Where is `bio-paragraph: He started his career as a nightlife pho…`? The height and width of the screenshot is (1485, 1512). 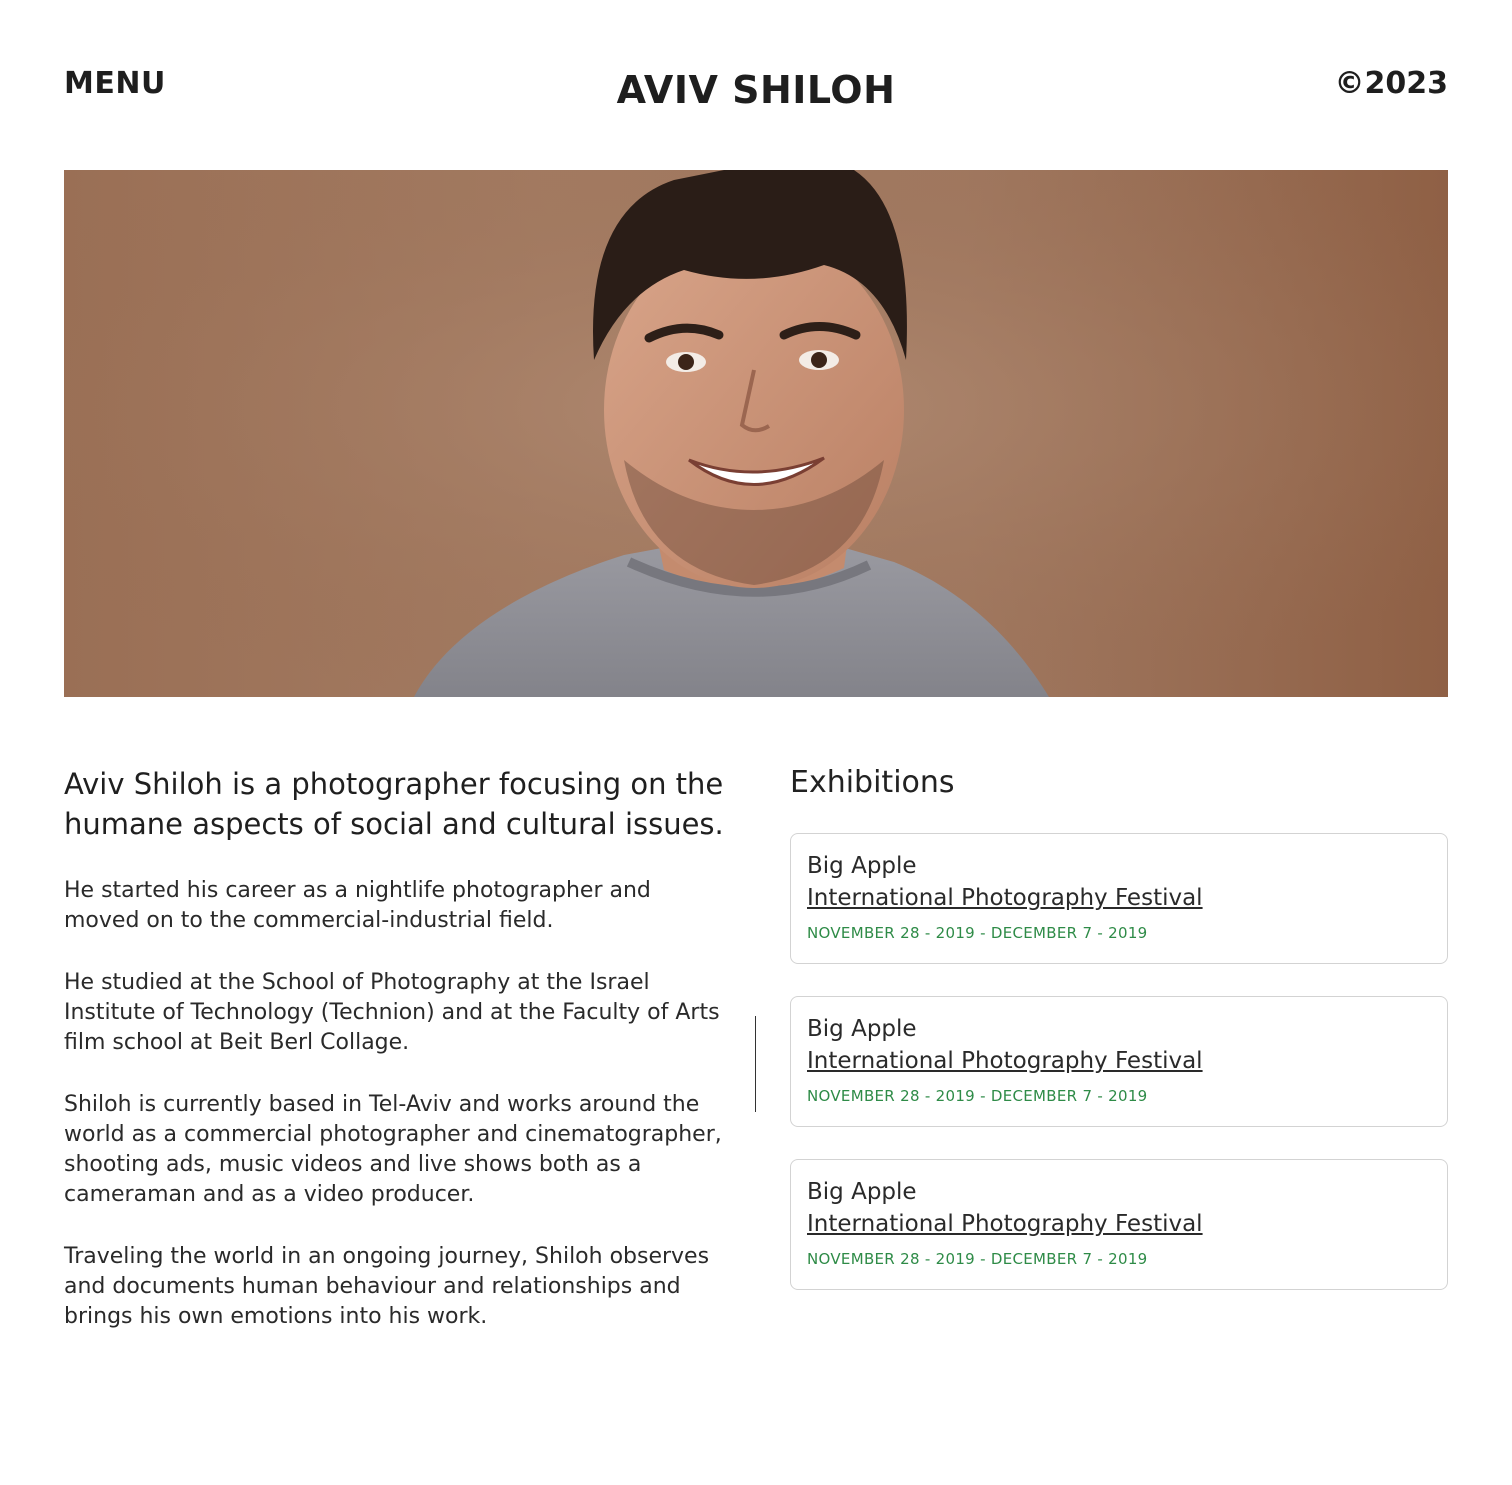 bio-paragraph: He started his career as a nightlife pho… is located at coordinates (357, 905).